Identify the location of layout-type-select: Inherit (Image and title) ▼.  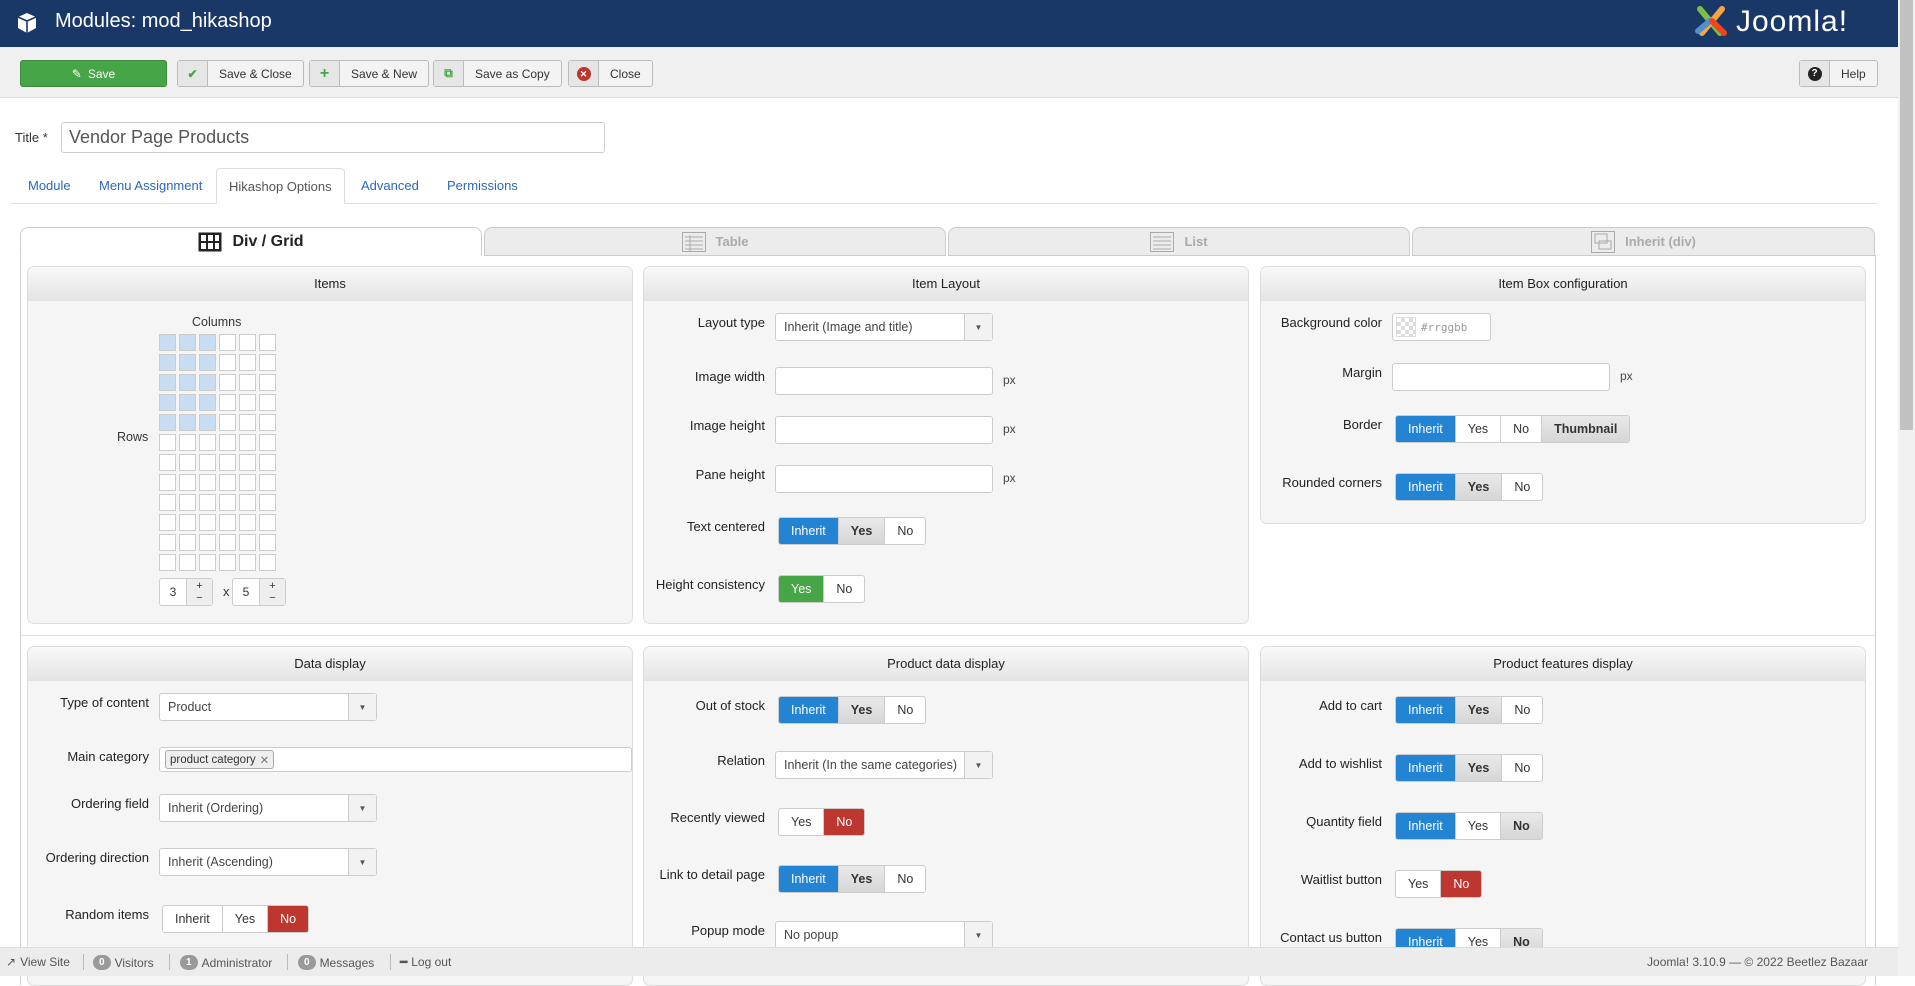
(884, 327).